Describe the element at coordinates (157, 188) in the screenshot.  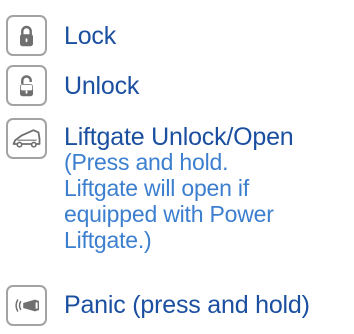
I see `liftgate-description-line: Liftgate will open if` at that location.